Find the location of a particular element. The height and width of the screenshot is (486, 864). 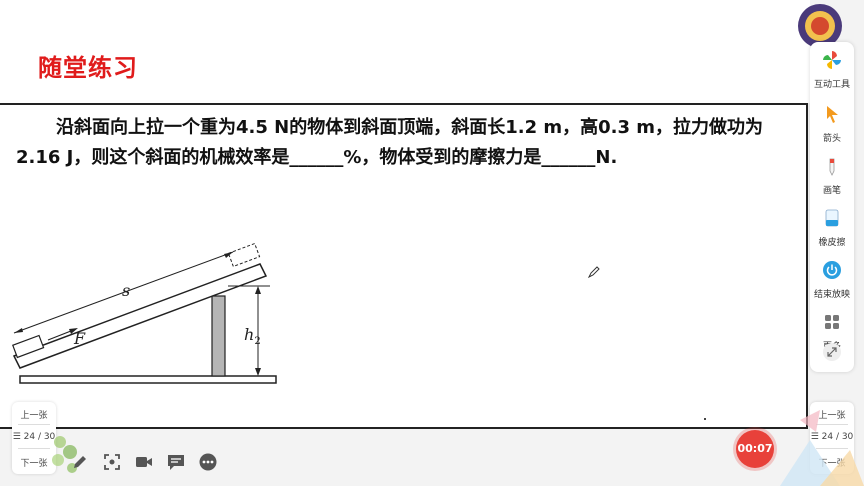

toolbar-collapse is located at coordinates (832, 353).